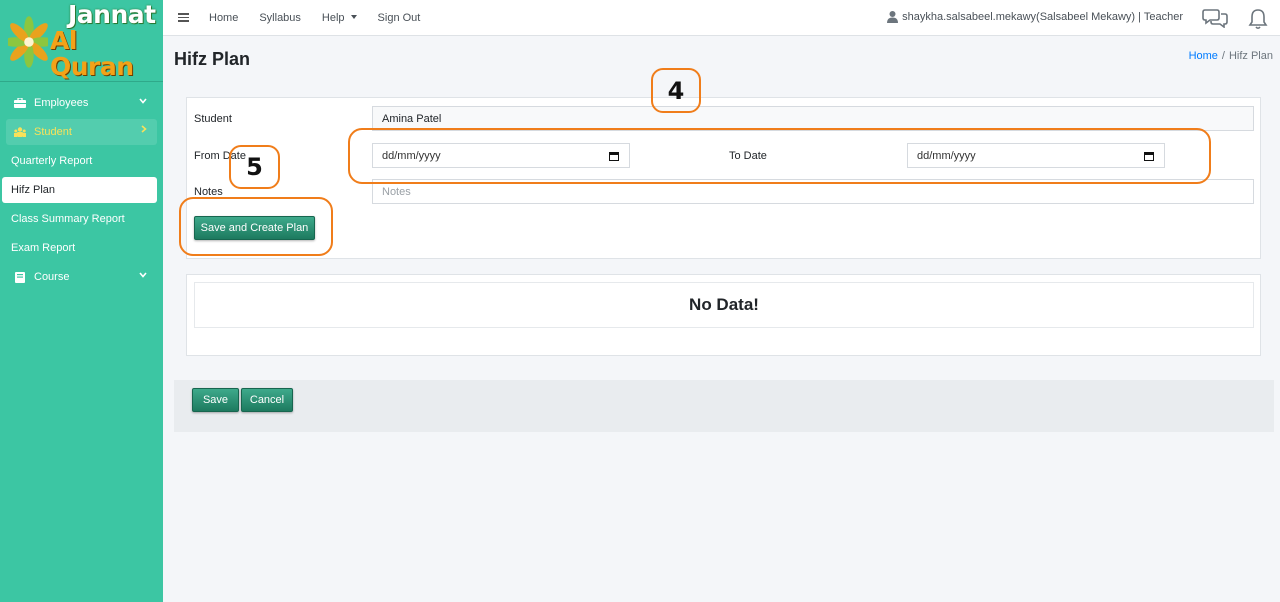 Image resolution: width=1280 pixels, height=602 pixels. What do you see at coordinates (20, 103) in the screenshot?
I see `briefcase-icon` at bounding box center [20, 103].